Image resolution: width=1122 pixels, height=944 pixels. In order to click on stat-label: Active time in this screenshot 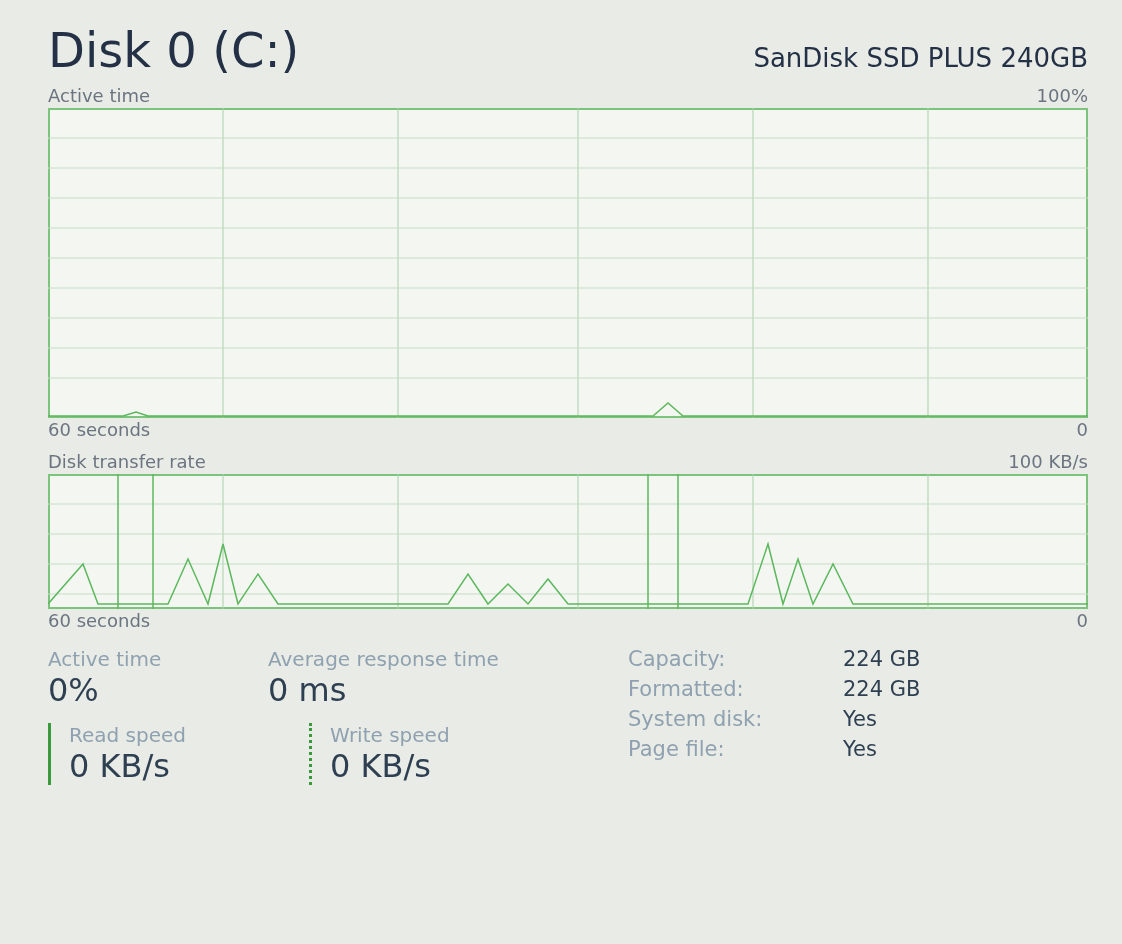, I will do `click(105, 659)`.